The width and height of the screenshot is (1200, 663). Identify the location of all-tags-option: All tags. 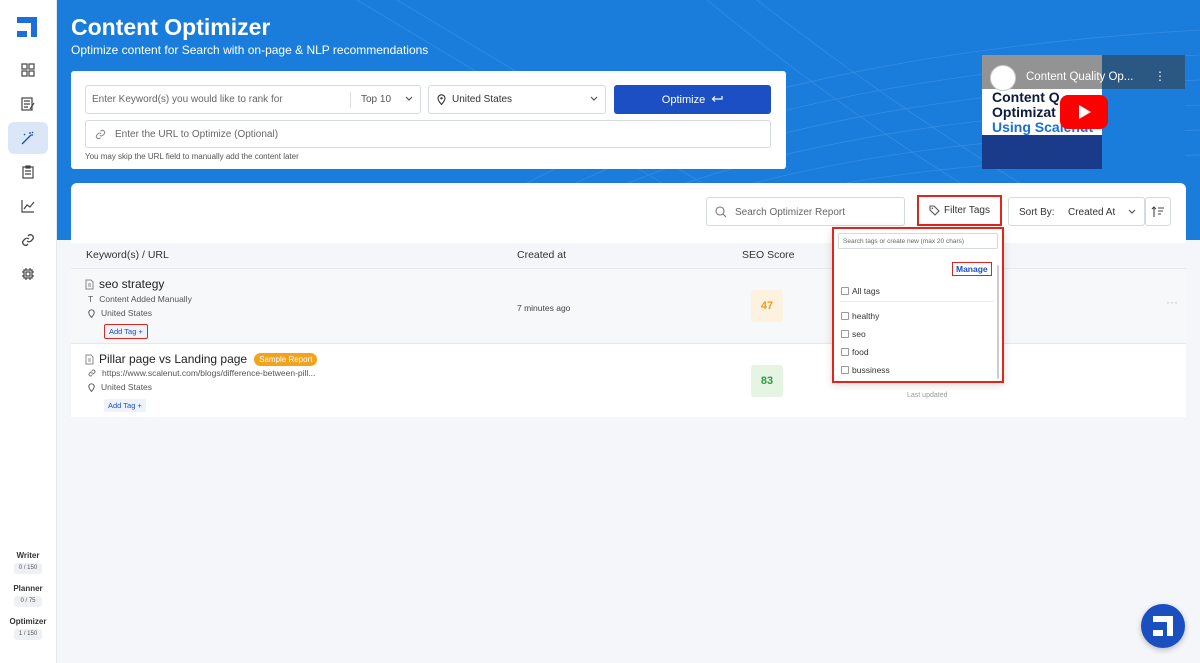
(860, 291).